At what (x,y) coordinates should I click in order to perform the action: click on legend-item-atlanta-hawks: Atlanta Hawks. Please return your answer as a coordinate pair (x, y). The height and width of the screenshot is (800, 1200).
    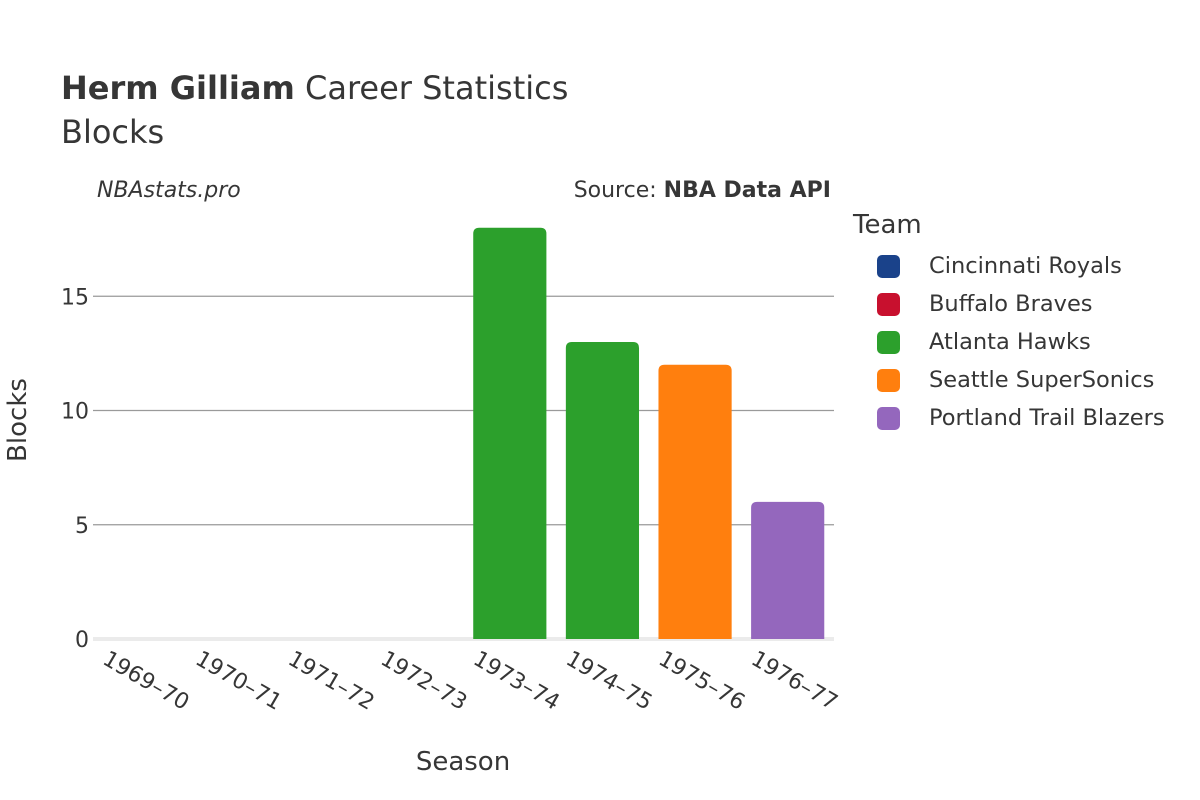
    Looking at the image, I should click on (984, 342).